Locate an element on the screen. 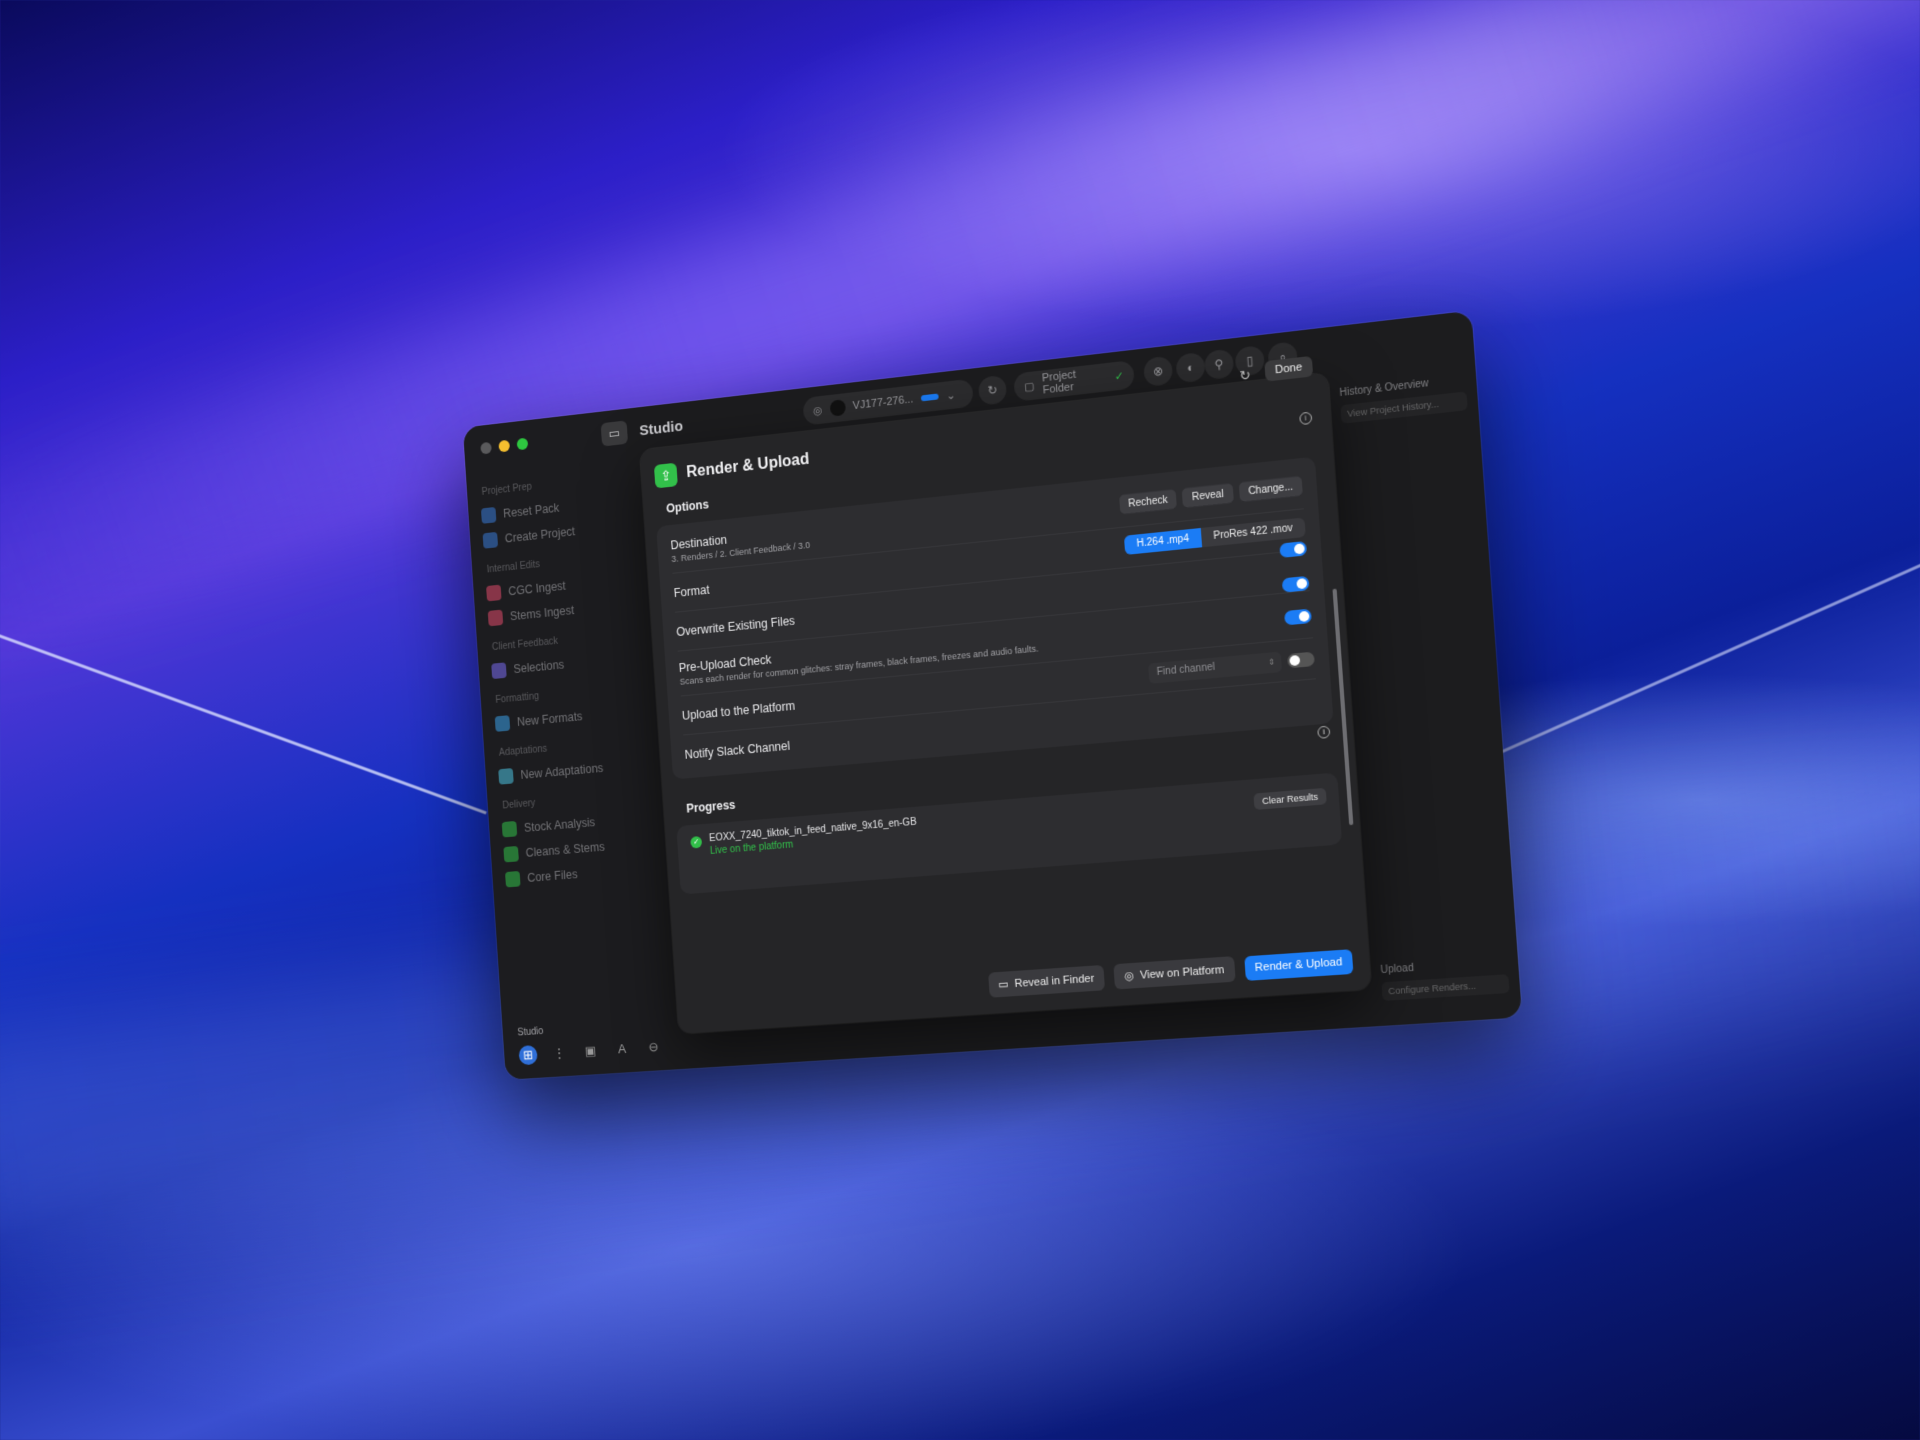 The image size is (1920, 1440). view-on-platform-label: View on Platform is located at coordinates (1182, 972).